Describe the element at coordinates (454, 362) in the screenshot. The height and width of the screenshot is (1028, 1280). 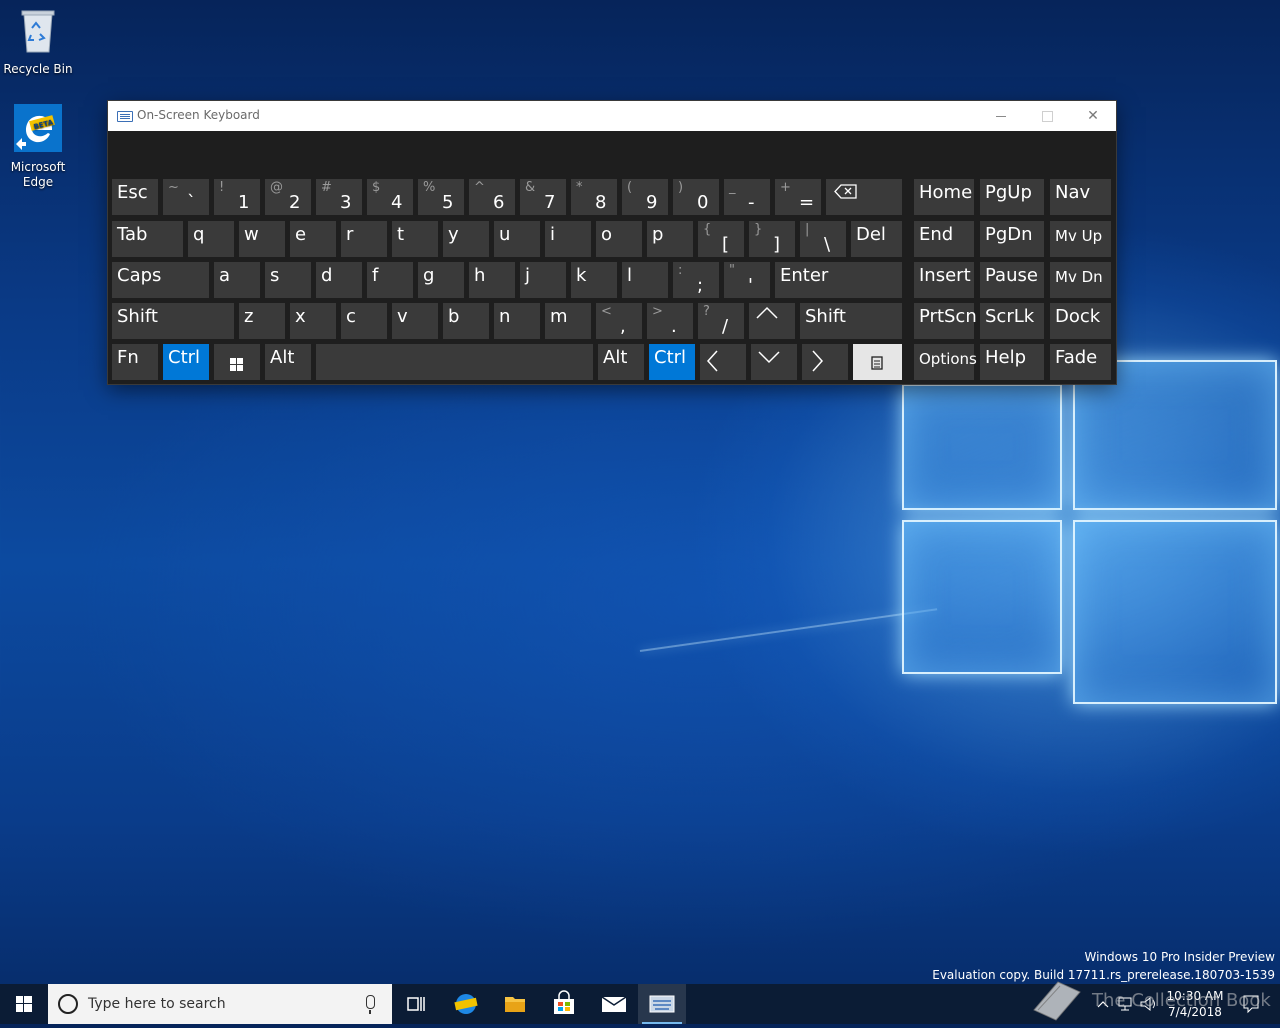
I see `key-space` at that location.